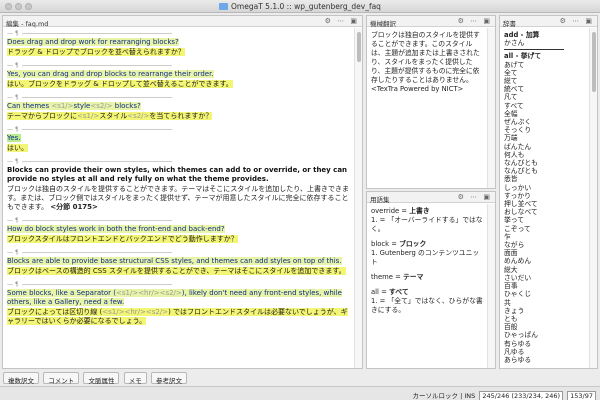 This screenshot has height=400, width=600. I want to click on segment-target-text: を当てられますか？, so click(181, 116).